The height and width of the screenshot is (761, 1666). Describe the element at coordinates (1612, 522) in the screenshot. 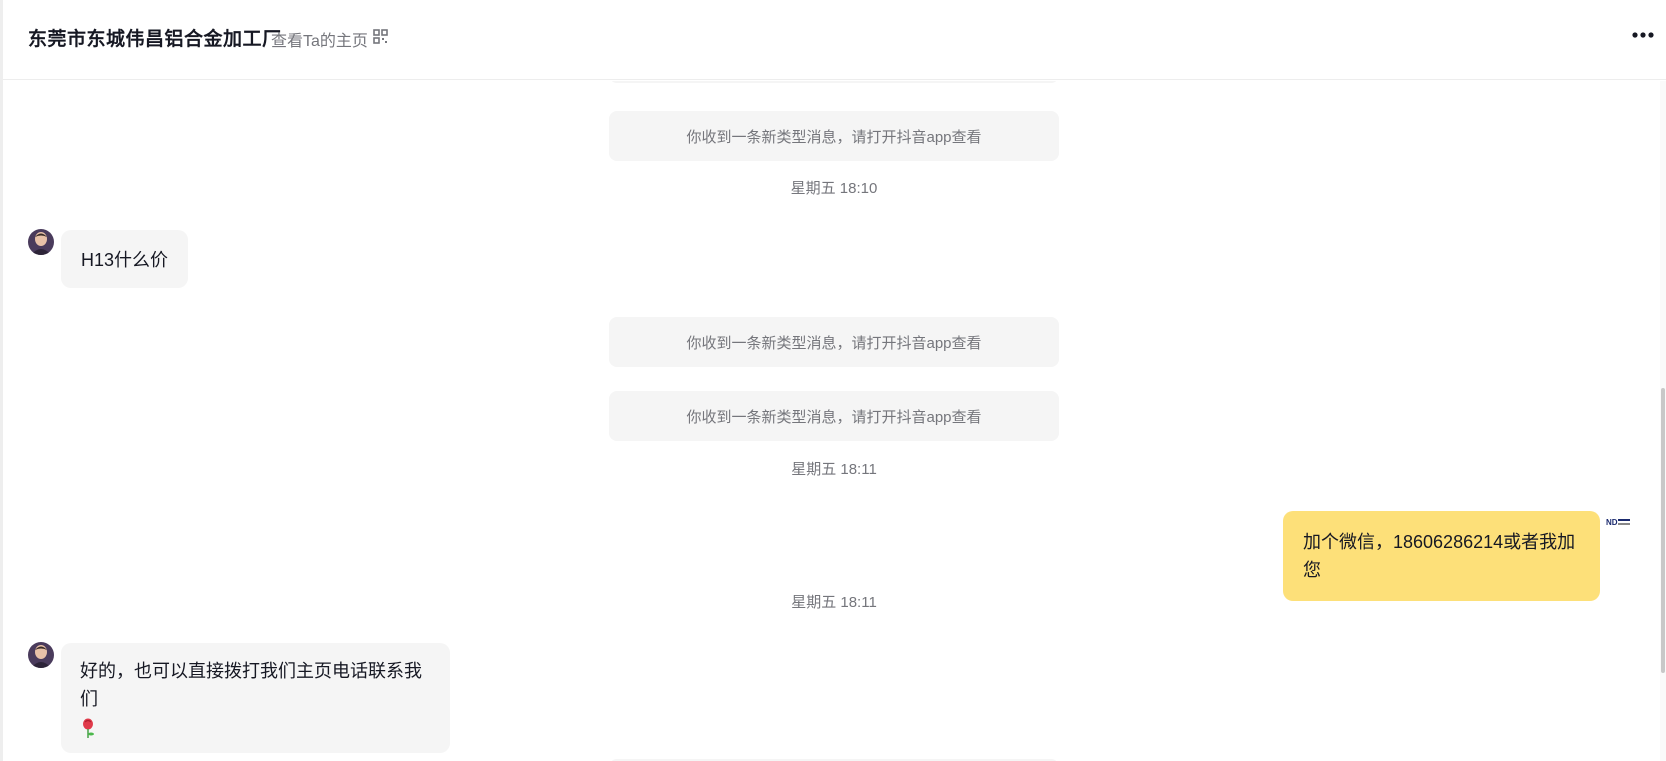

I see `self-avatar-label: ND` at that location.